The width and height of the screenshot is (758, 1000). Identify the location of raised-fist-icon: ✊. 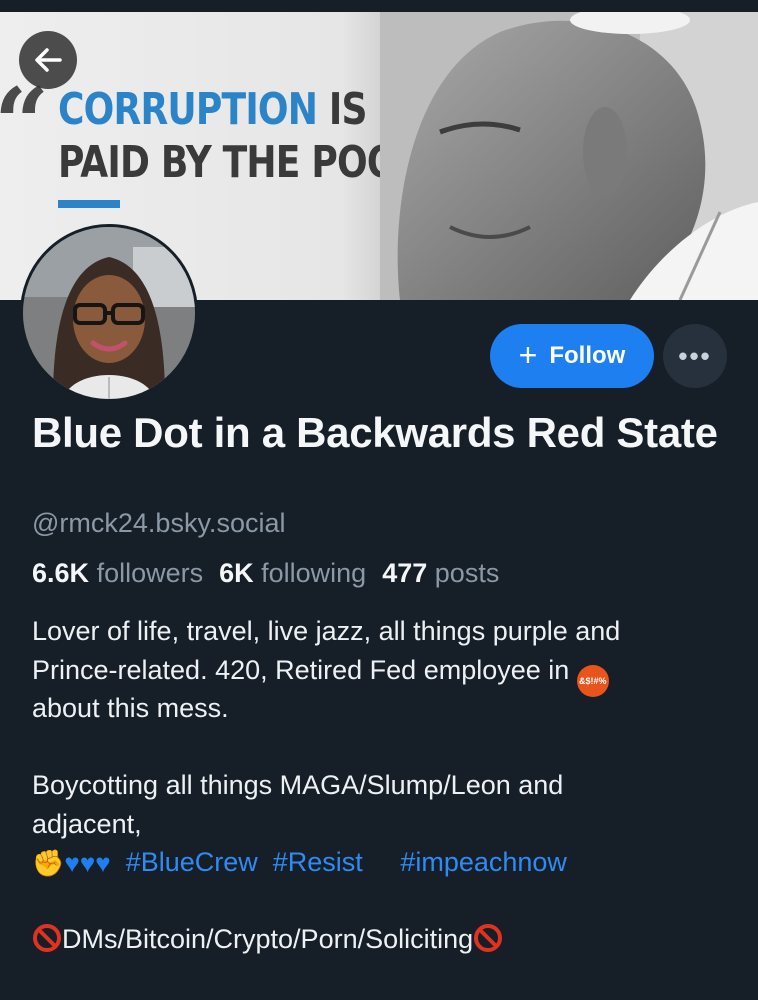
(48, 863).